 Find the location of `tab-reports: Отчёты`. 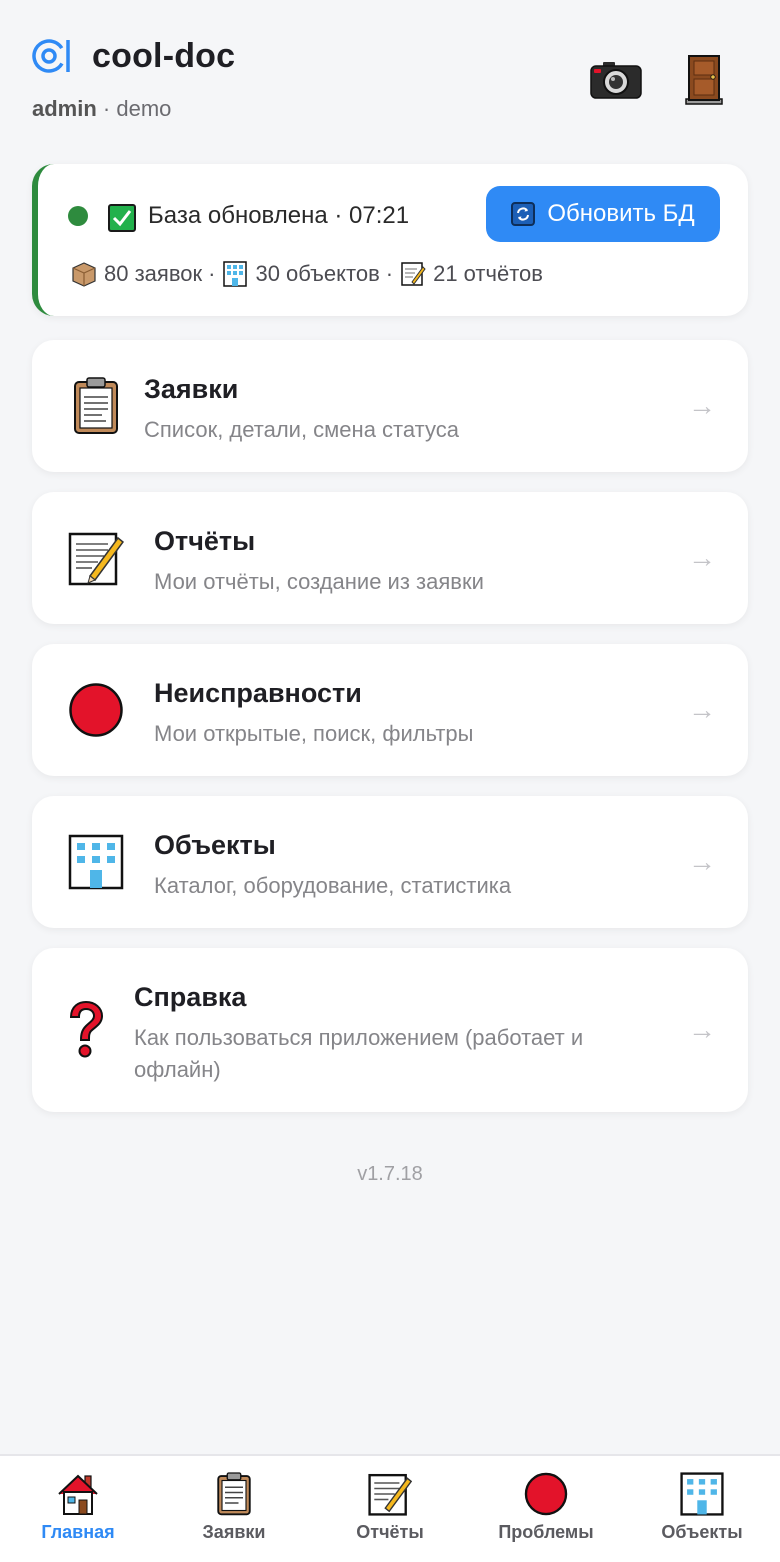

tab-reports: Отчёты is located at coordinates (390, 1509).